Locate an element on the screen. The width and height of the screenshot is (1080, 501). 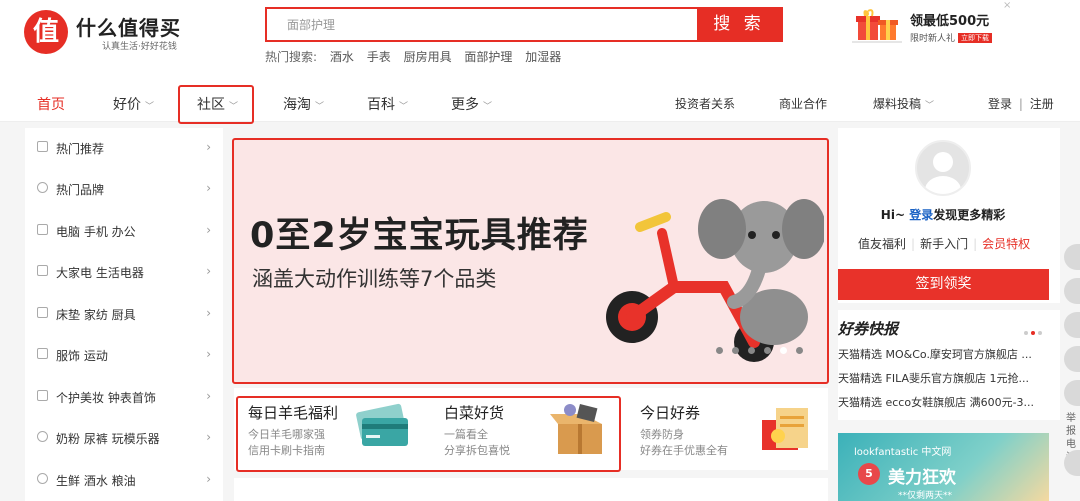
avatar is located at coordinates (943, 168).